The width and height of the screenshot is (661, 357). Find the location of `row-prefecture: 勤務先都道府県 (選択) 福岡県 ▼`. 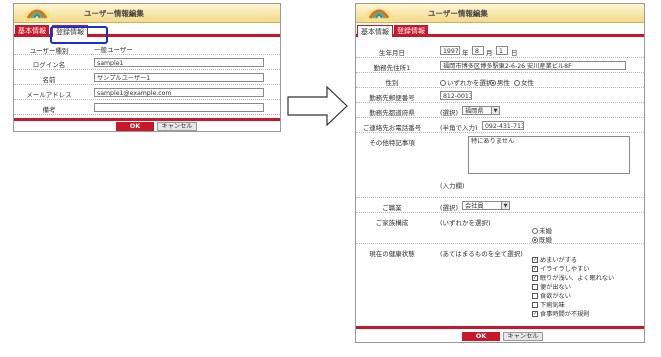

row-prefecture: 勤務先都道府県 (選択) 福岡県 ▼ is located at coordinates (500, 110).